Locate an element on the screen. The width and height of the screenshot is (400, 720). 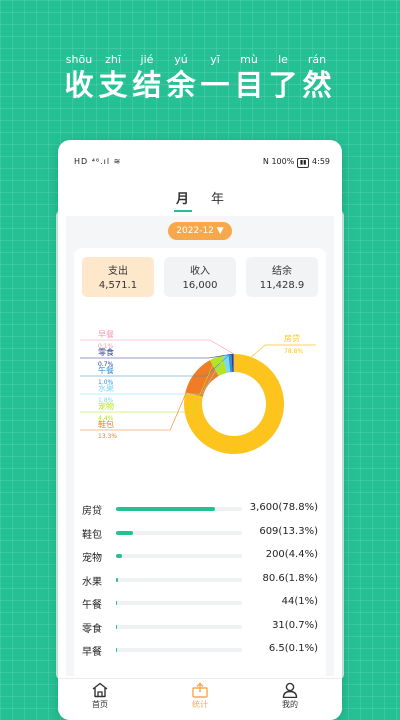
tab-year: 年 is located at coordinates (217, 197).